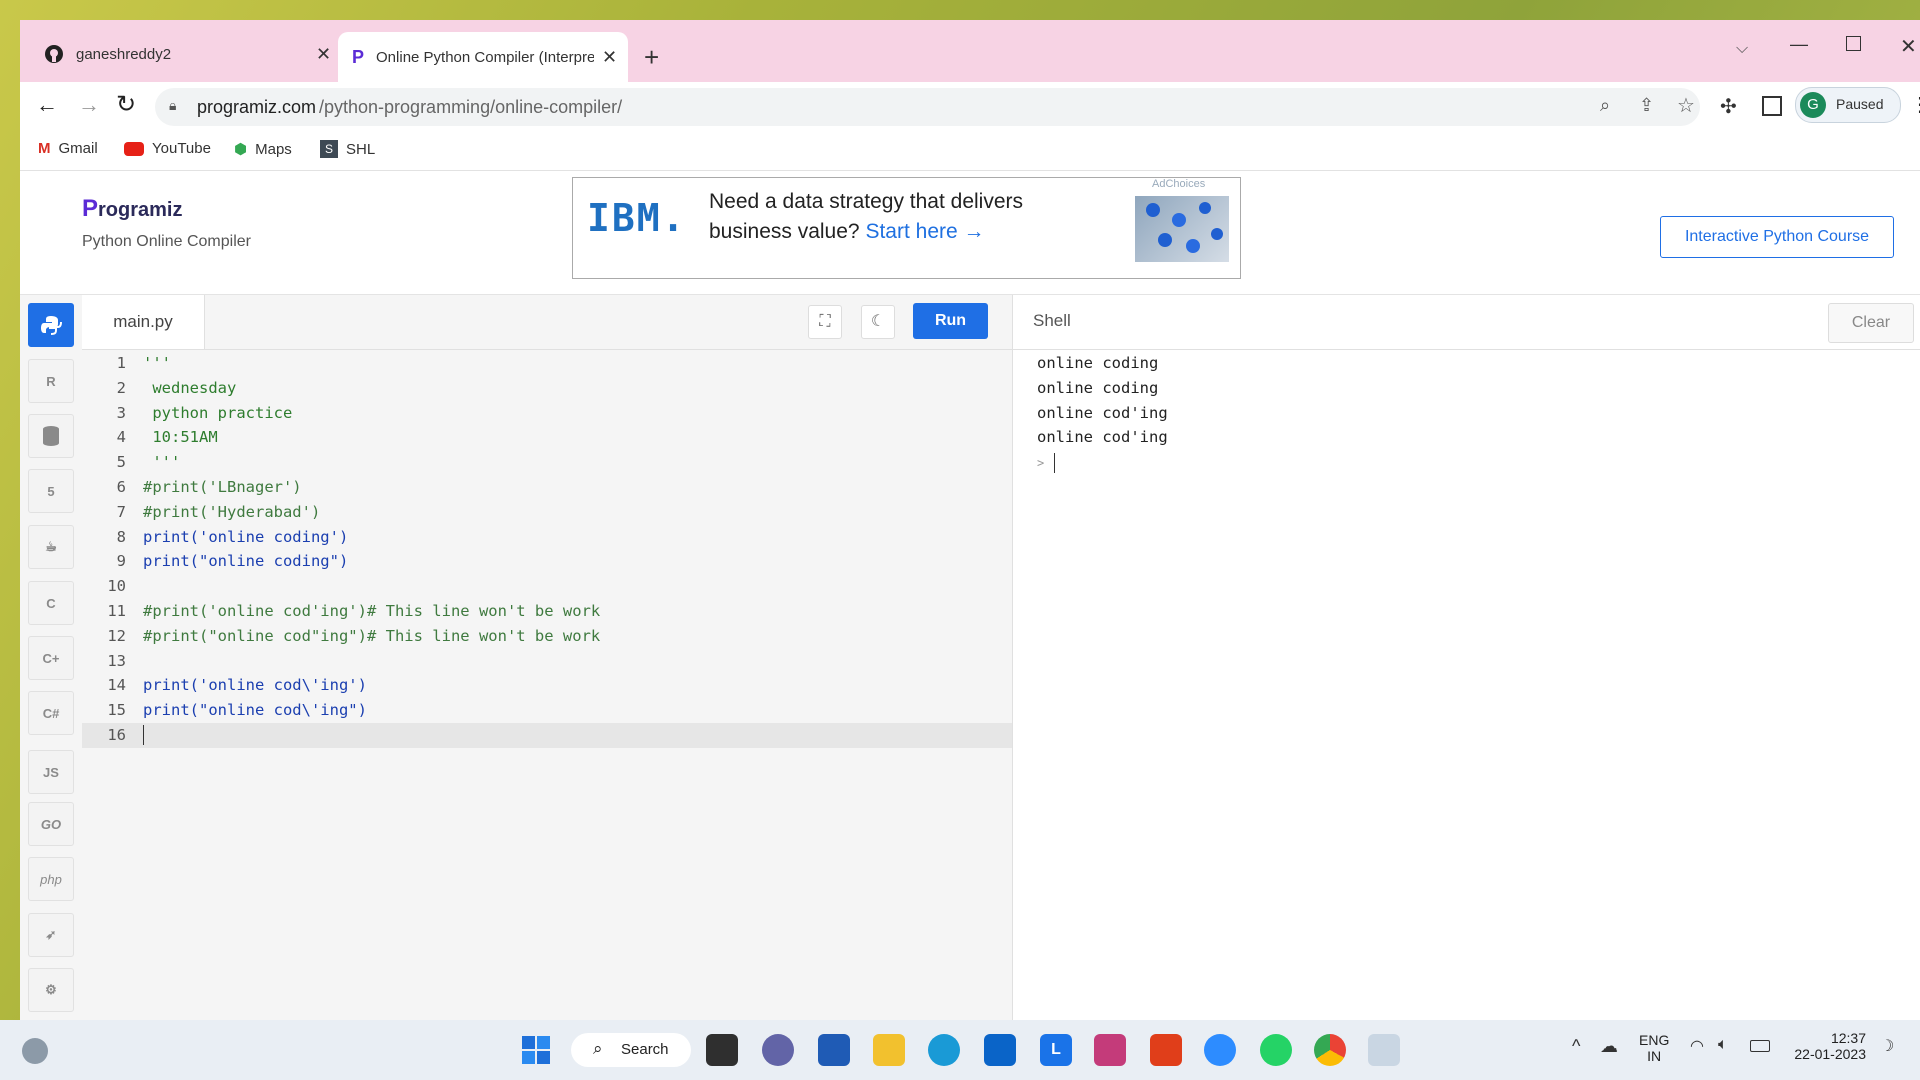 The image size is (1920, 1080). Describe the element at coordinates (1056, 1050) in the screenshot. I see `l-app-icon: L` at that location.